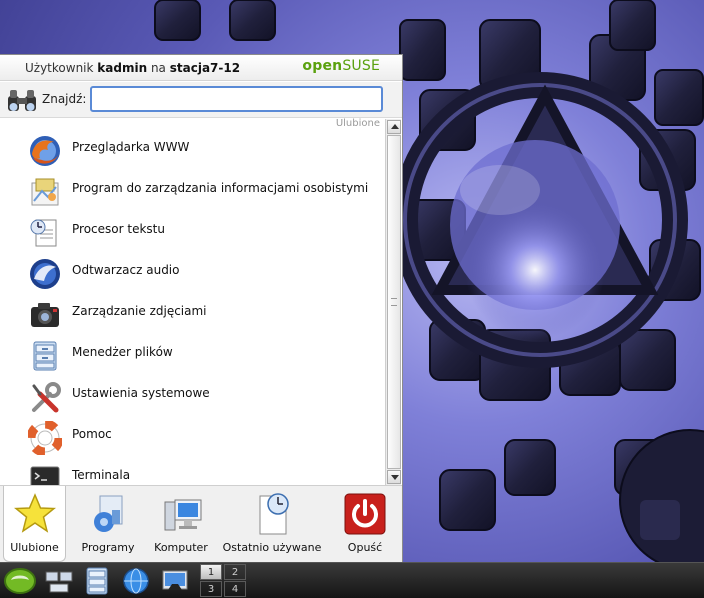 The image size is (704, 598). I want to click on hostname: stacja7-12, so click(205, 68).